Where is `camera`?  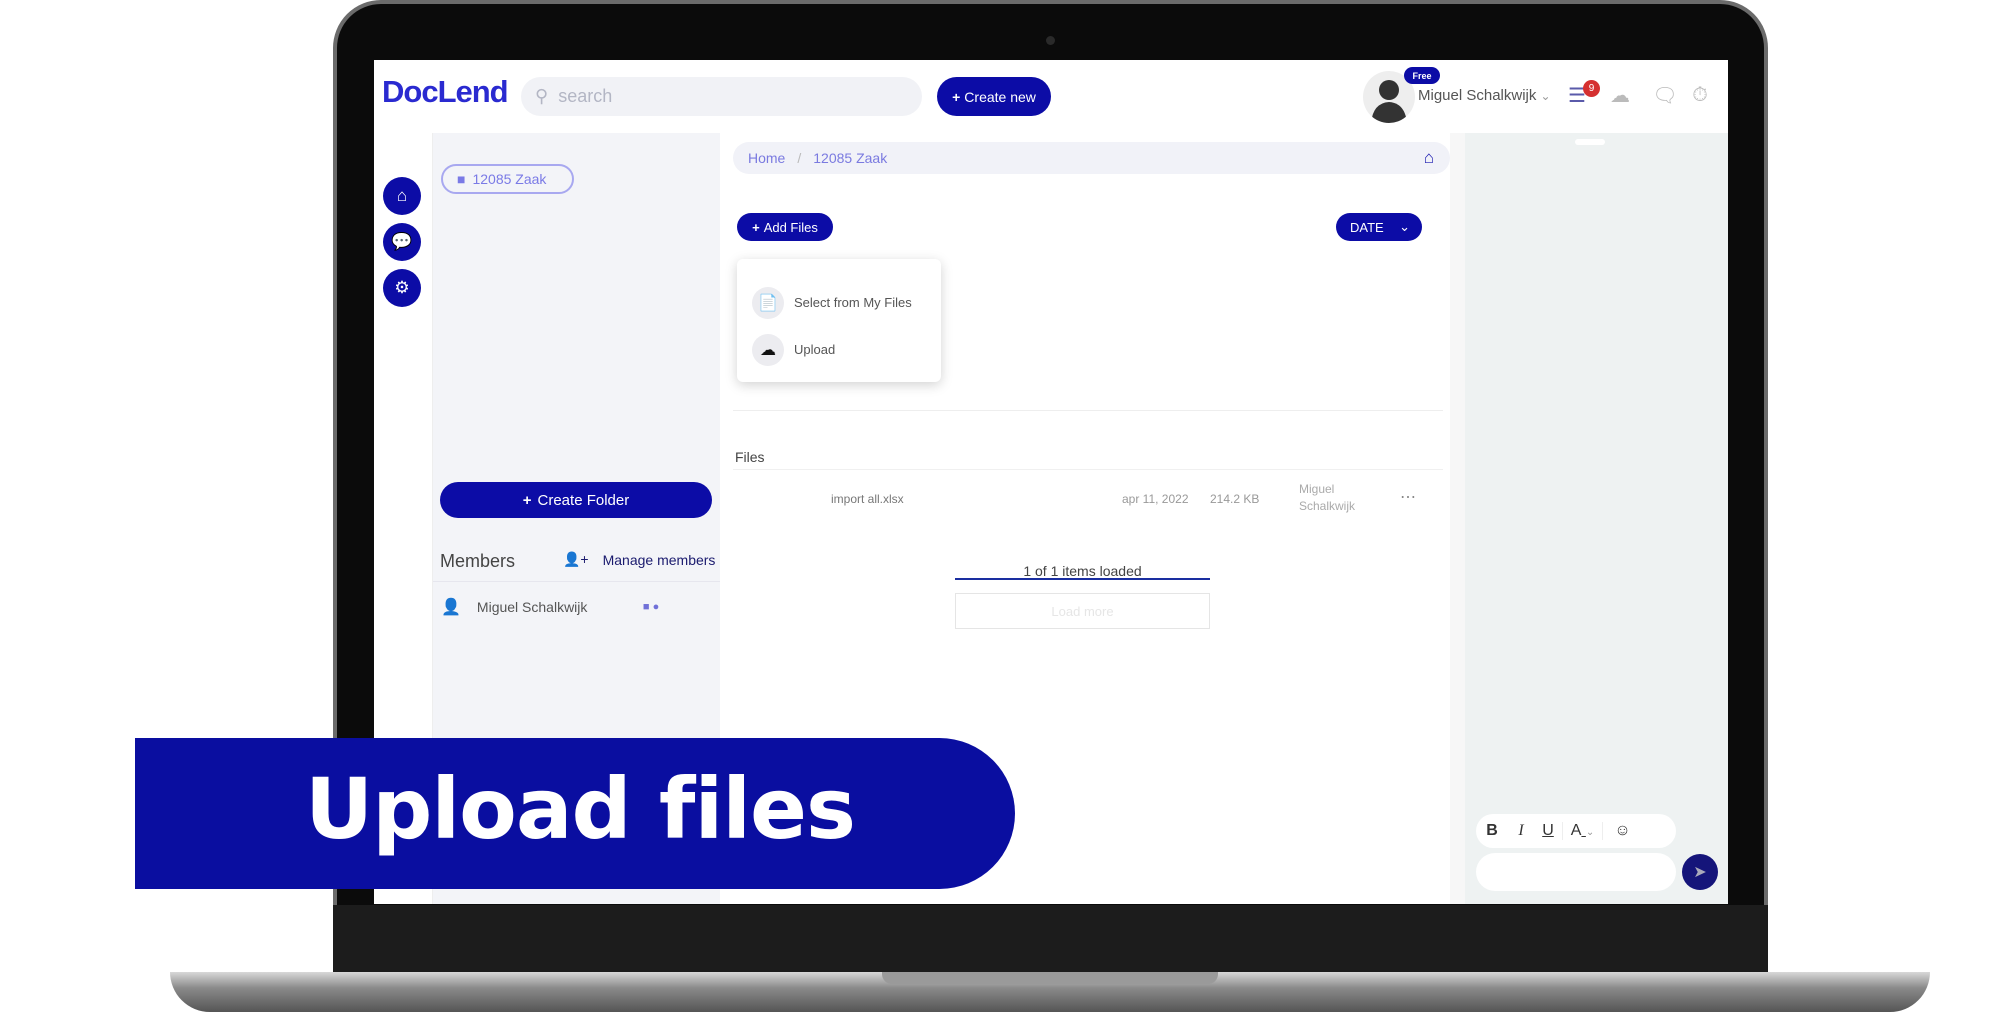
camera is located at coordinates (1050, 40).